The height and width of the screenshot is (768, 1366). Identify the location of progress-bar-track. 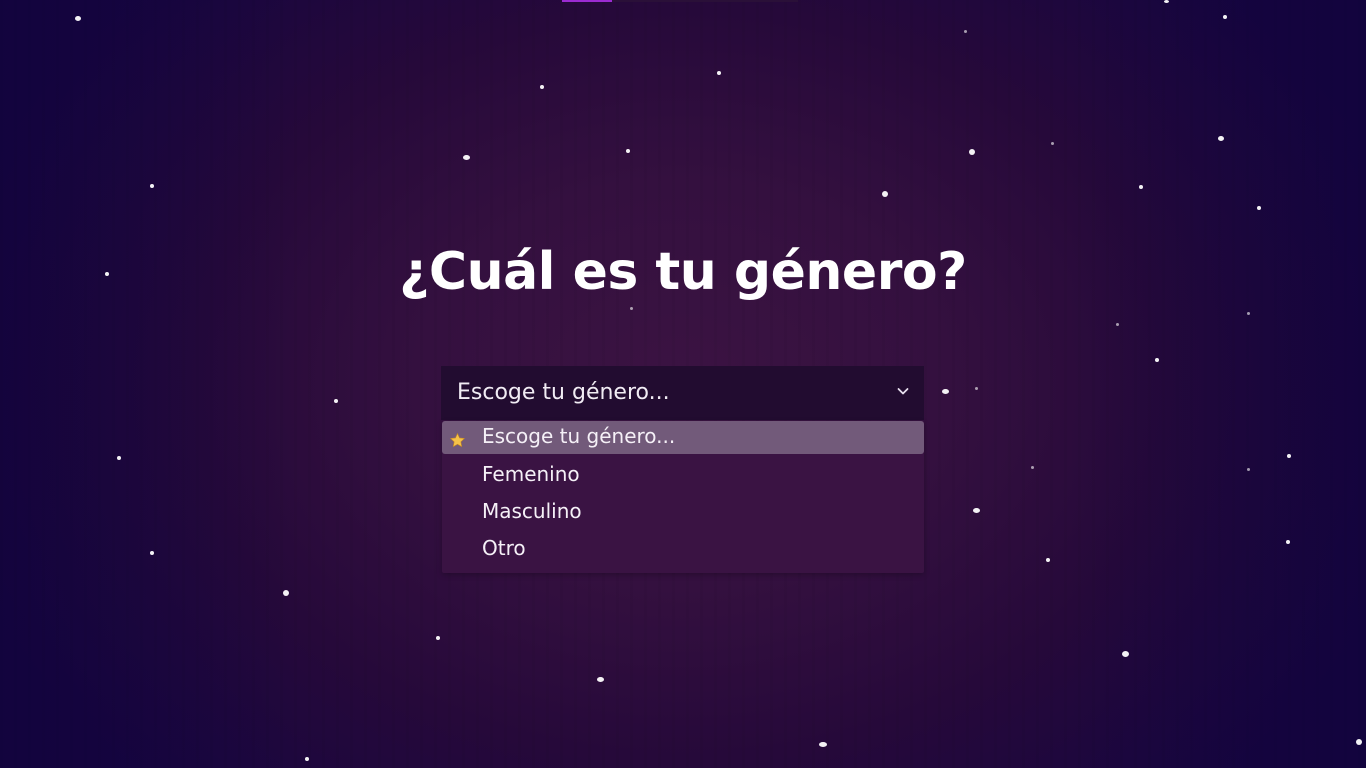
(705, 1).